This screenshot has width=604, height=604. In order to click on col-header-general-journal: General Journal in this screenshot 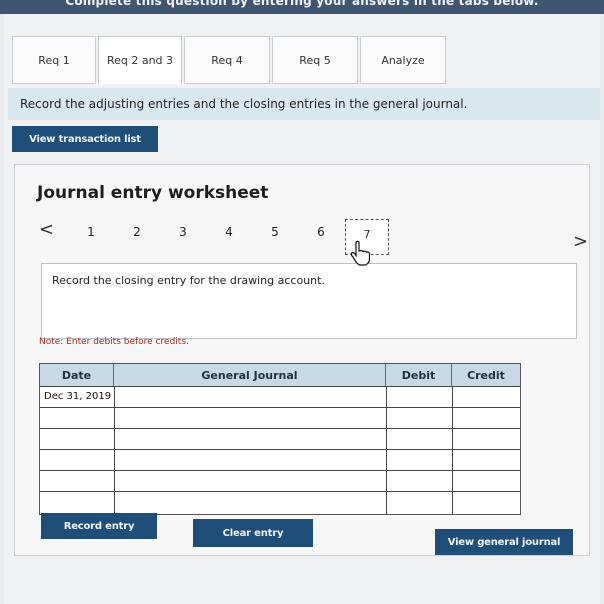, I will do `click(250, 375)`.